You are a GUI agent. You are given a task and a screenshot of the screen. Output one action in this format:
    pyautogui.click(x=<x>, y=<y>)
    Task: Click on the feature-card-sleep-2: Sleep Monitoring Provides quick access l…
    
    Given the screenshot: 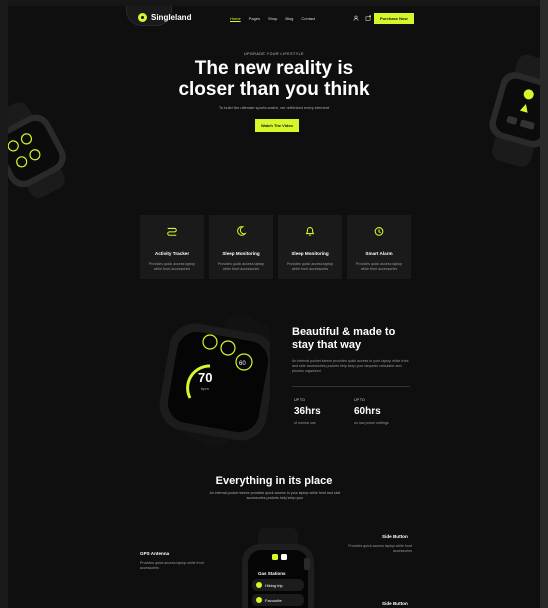 What is the action you would take?
    pyautogui.click(x=310, y=247)
    